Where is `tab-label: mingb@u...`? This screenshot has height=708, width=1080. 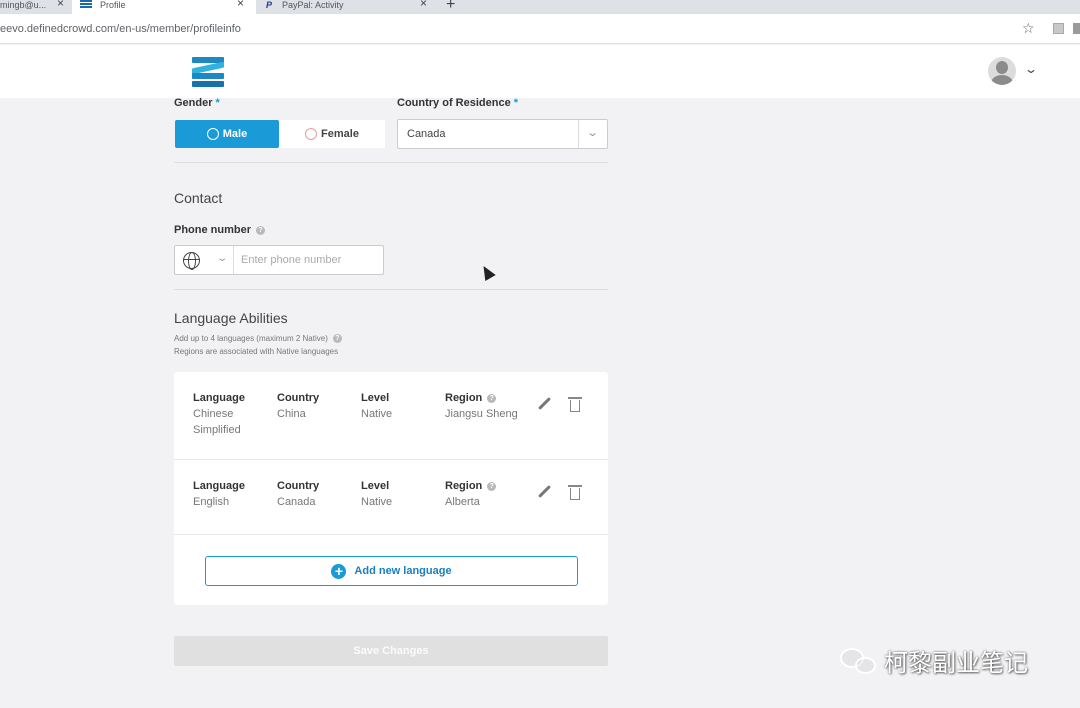
tab-label: mingb@u... is located at coordinates (23, 5).